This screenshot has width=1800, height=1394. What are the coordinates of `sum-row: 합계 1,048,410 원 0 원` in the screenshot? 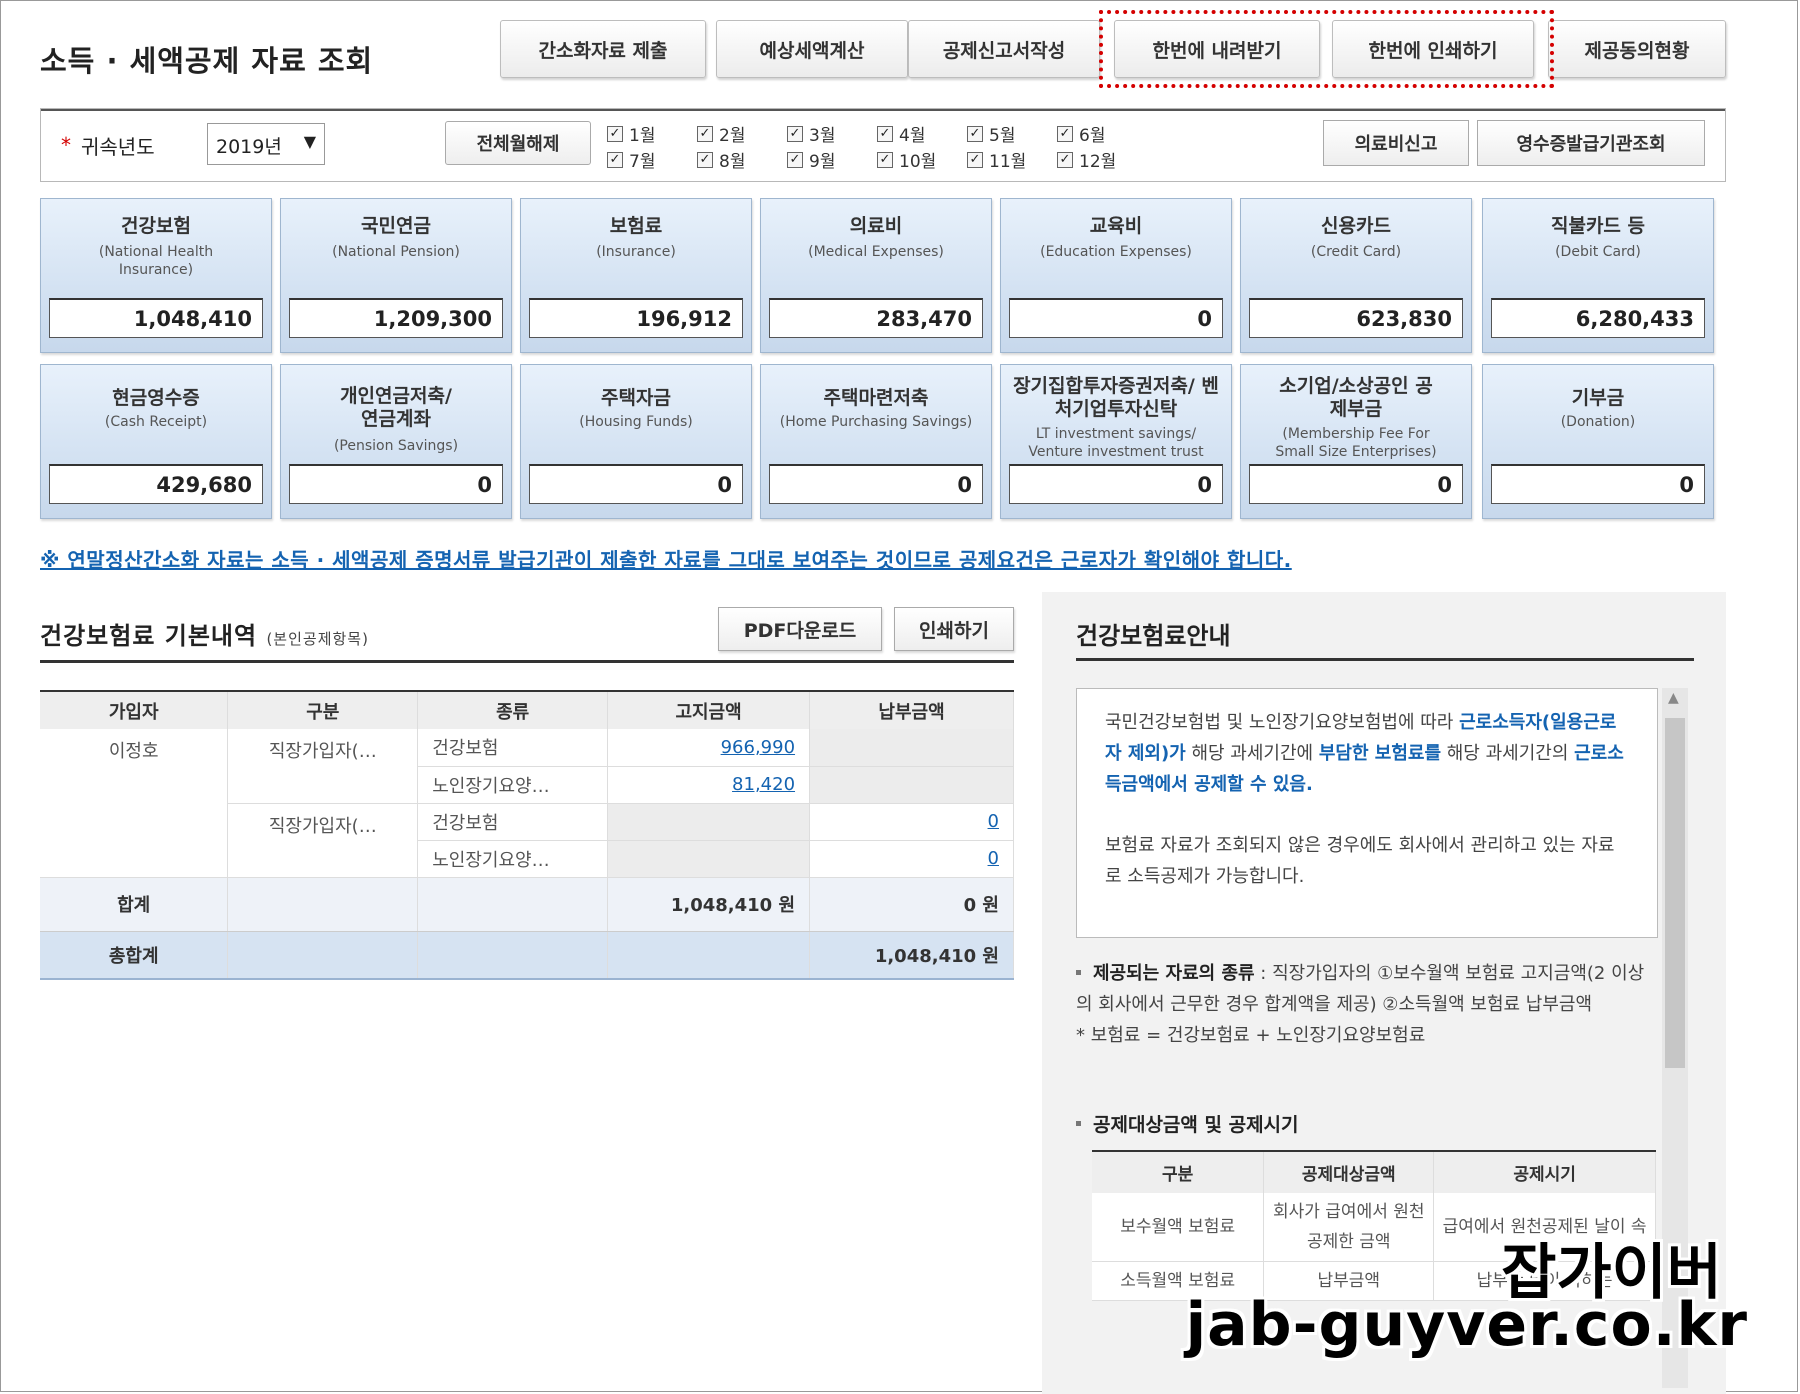 It's located at (527, 904).